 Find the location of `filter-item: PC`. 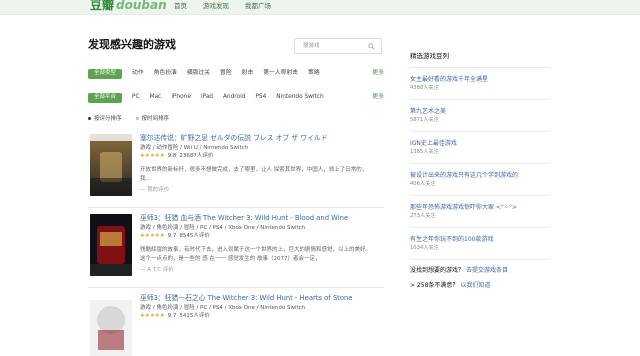

filter-item: PC is located at coordinates (136, 97).